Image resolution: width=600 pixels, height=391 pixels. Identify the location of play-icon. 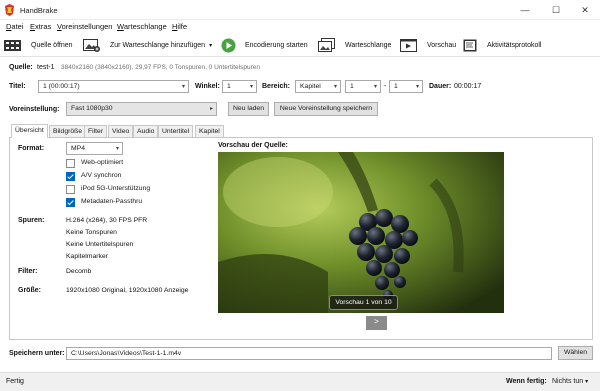
(228, 45).